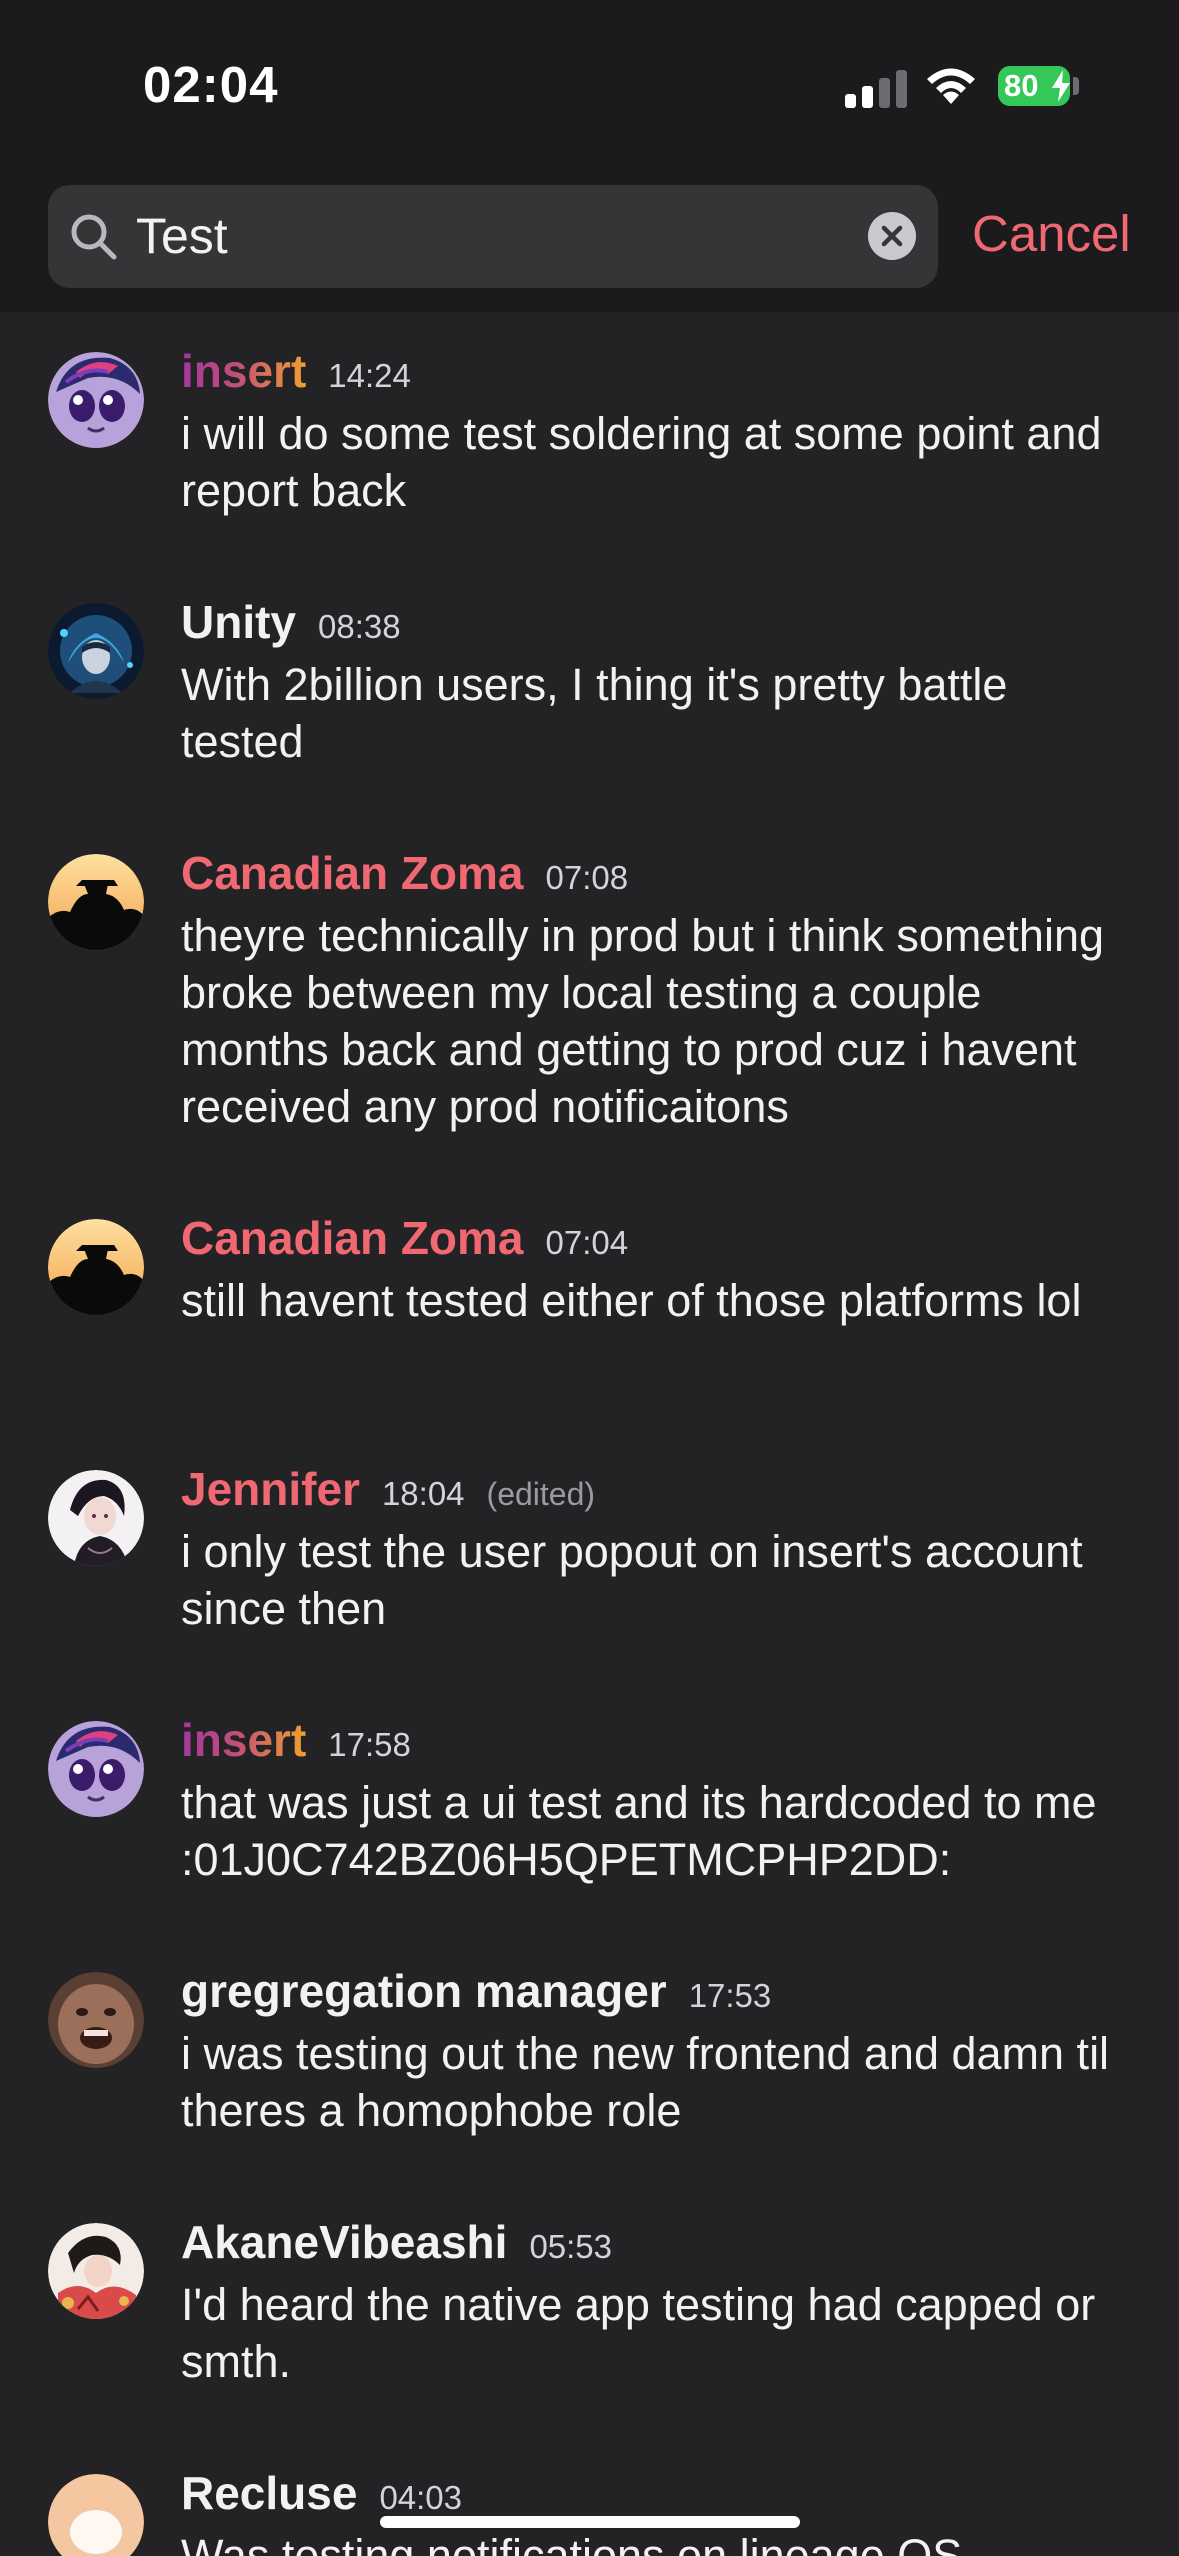  Describe the element at coordinates (590, 2522) in the screenshot. I see `home-indicator` at that location.